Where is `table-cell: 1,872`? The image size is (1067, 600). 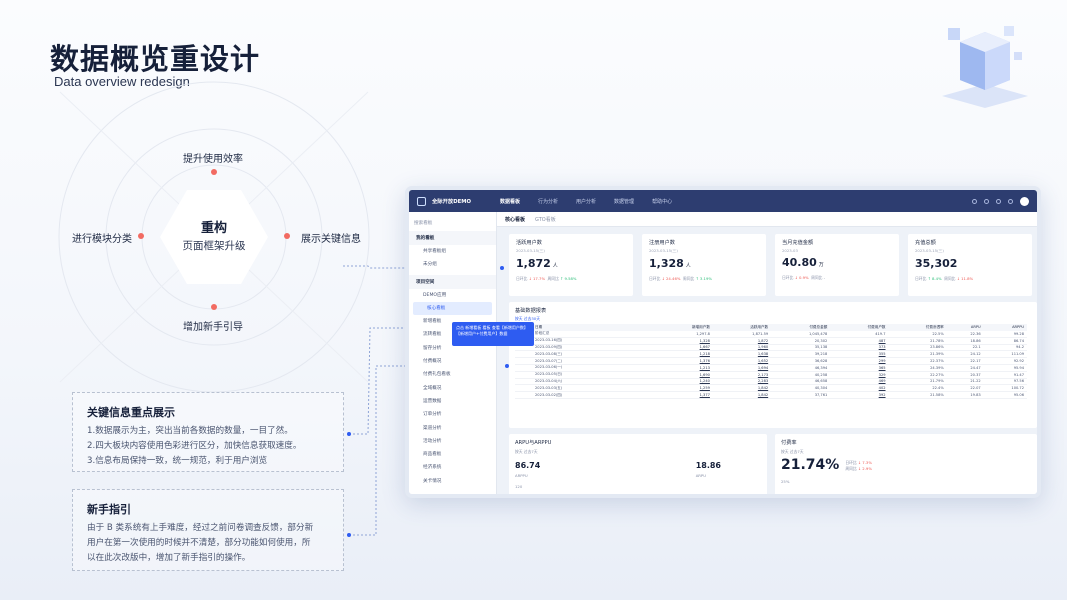 table-cell: 1,872 is located at coordinates (742, 341).